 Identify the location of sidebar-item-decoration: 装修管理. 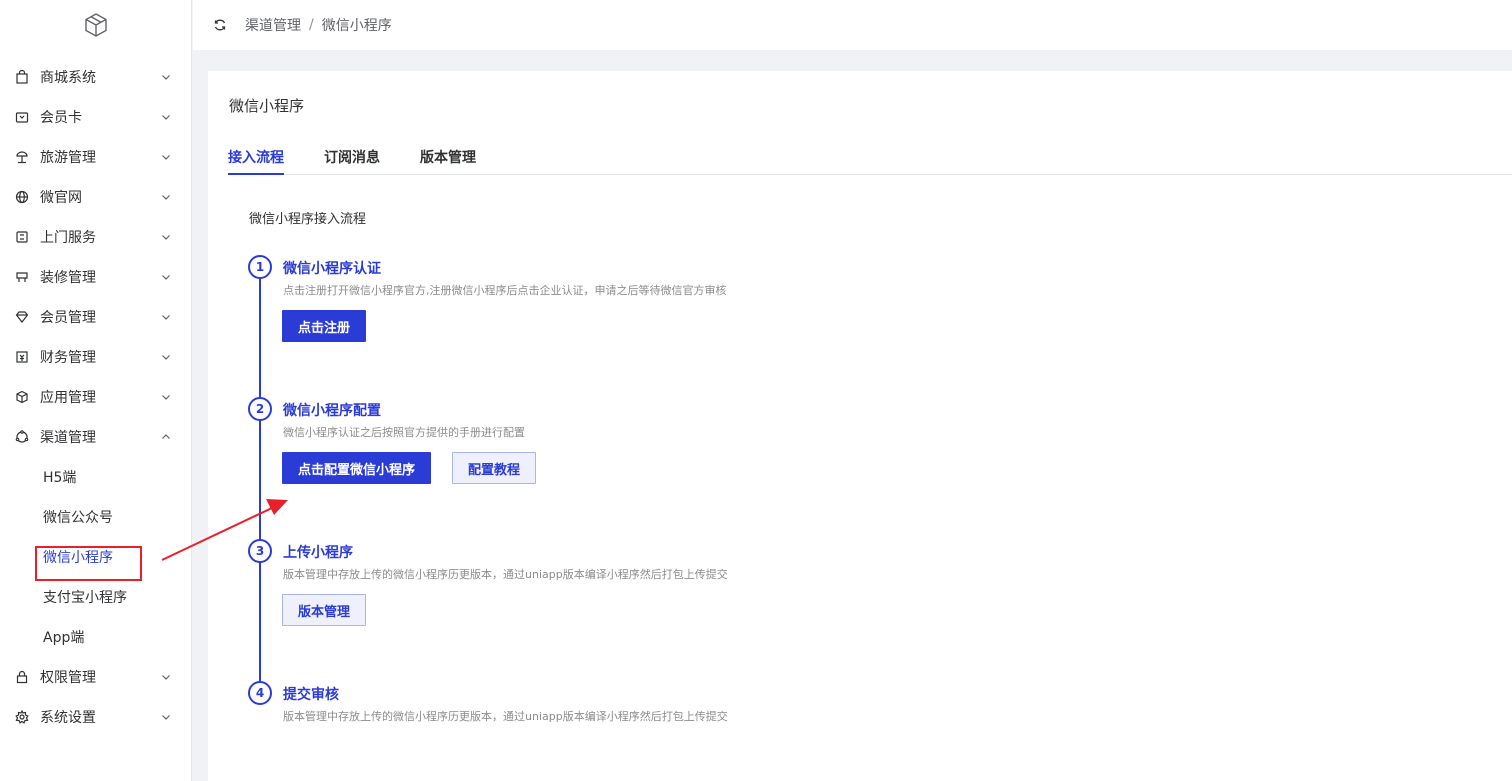
(96, 277).